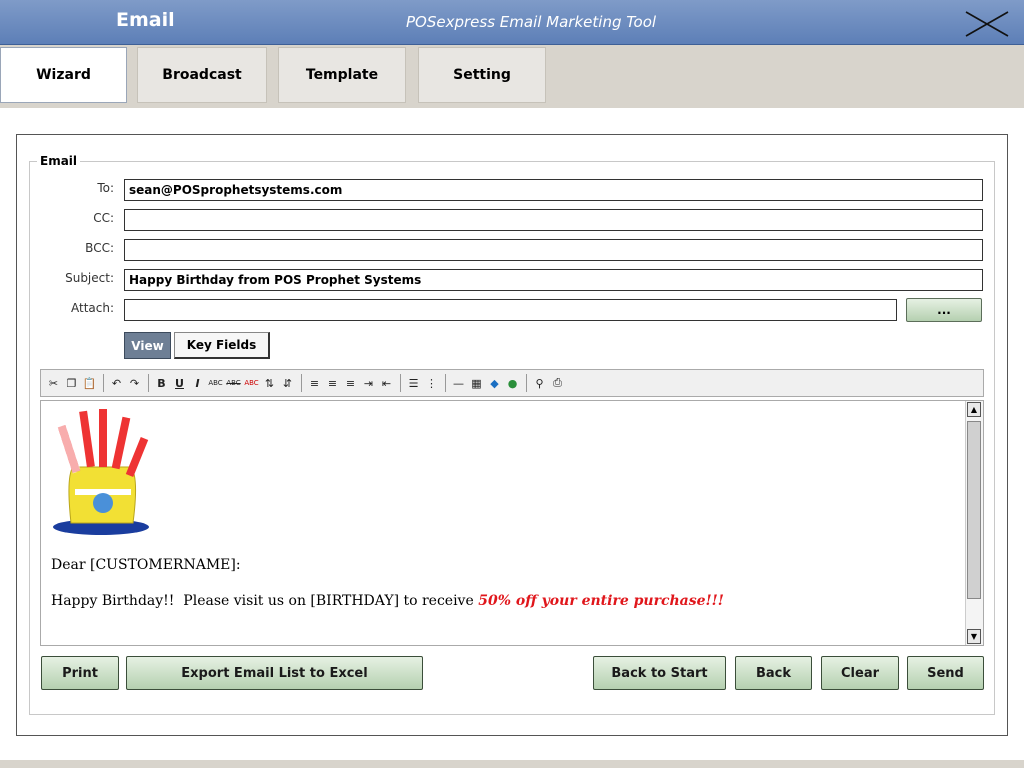 This screenshot has height=768, width=1024. I want to click on attach-field, so click(510, 310).